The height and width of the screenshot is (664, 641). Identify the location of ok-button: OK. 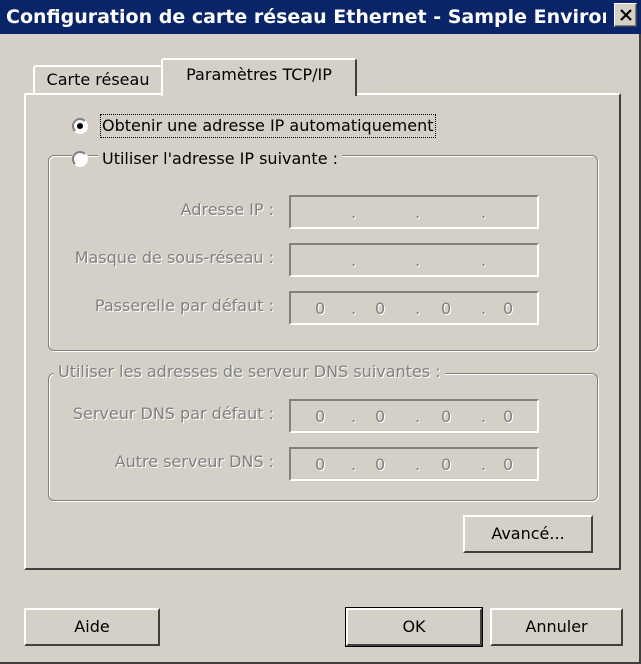
(414, 627).